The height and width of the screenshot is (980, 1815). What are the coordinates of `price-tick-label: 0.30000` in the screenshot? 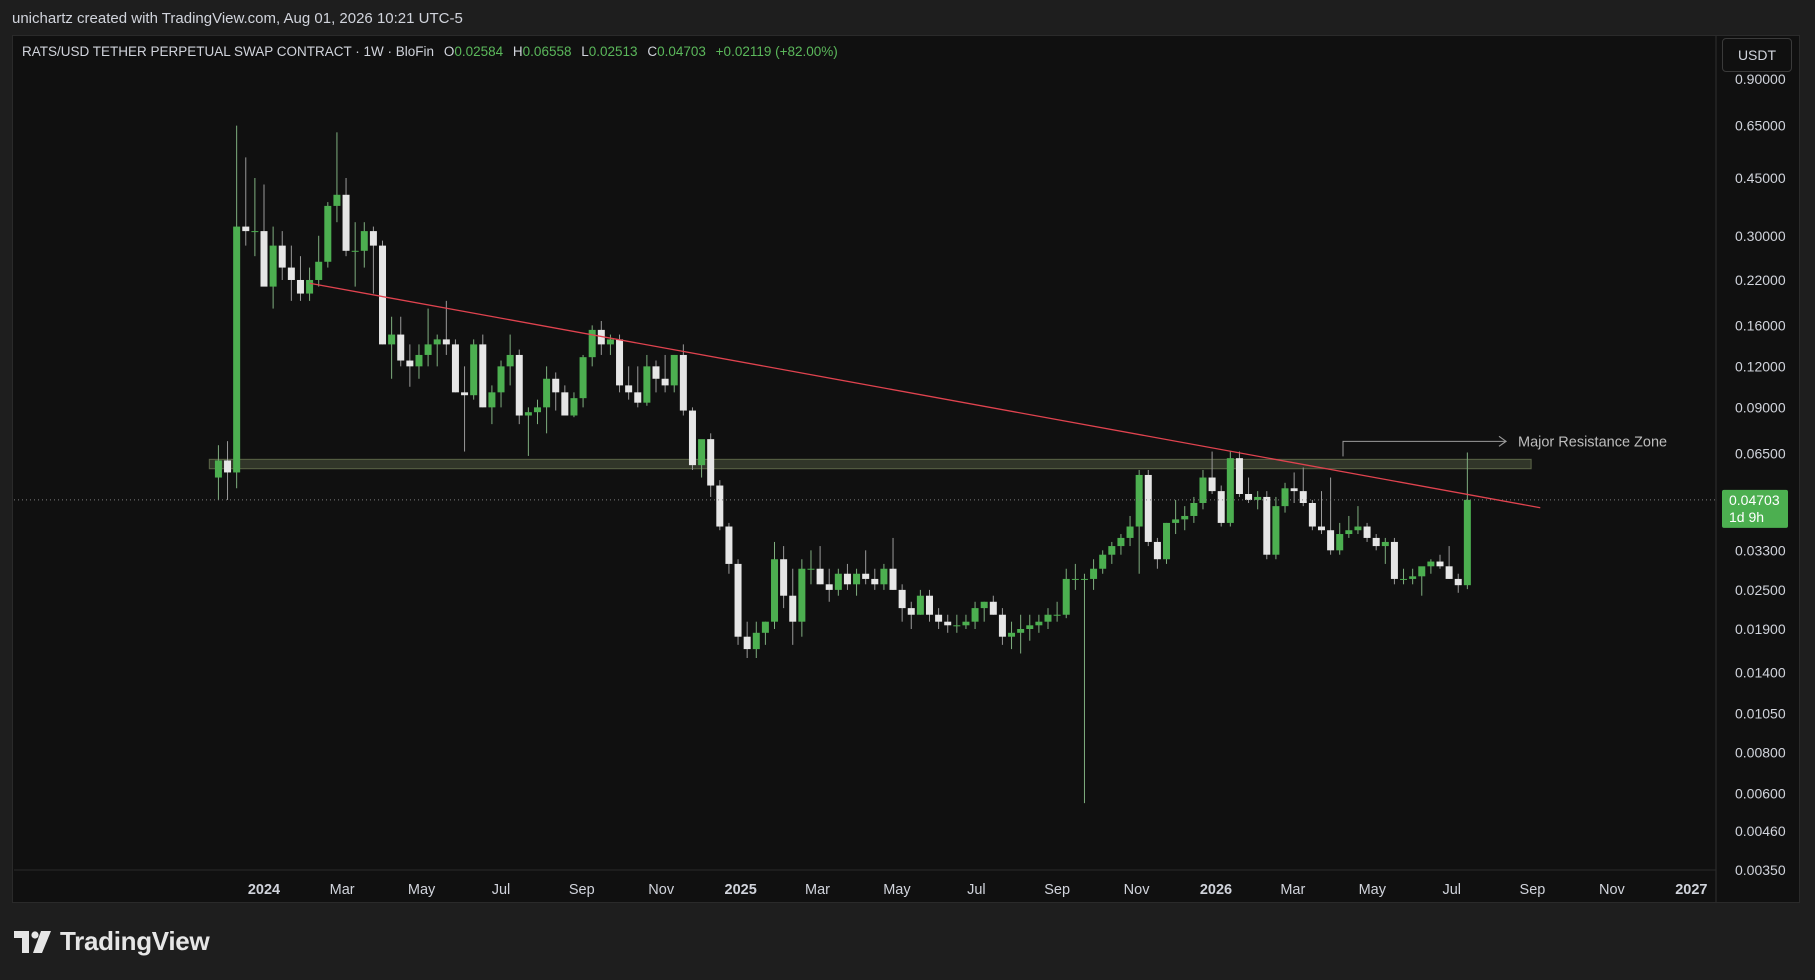 It's located at (1760, 236).